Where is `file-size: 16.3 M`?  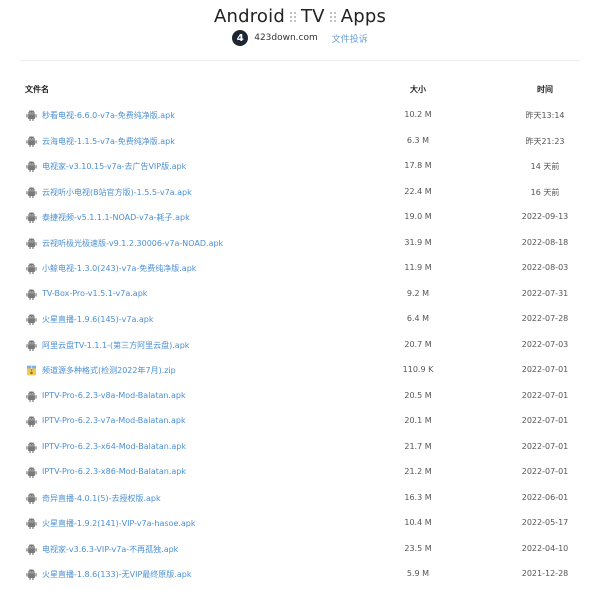
file-size: 16.3 M is located at coordinates (418, 497).